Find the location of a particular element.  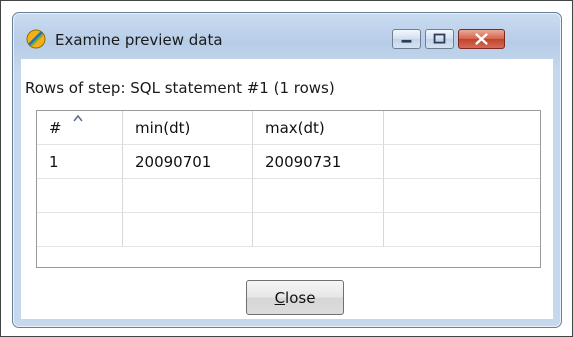

sort-ascending-icon is located at coordinates (78, 118).